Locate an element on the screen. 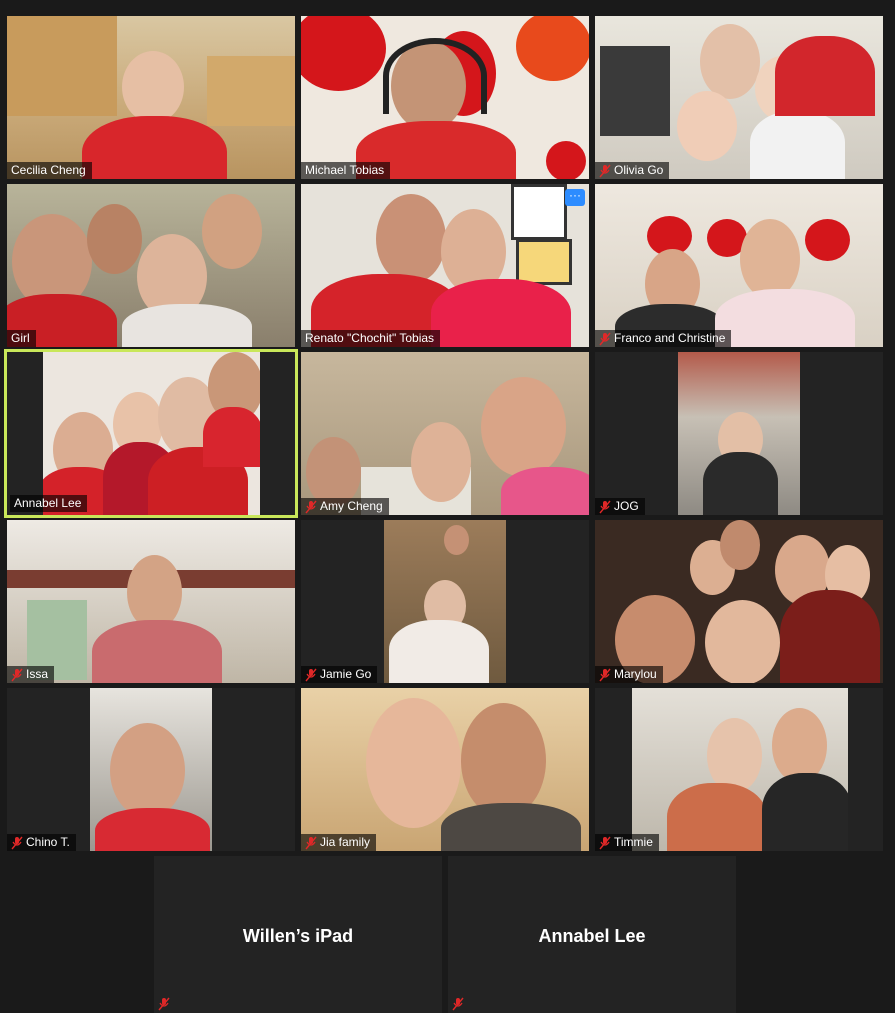 Image resolution: width=895 pixels, height=1013 pixels. video-tile: Marylou is located at coordinates (739, 601).